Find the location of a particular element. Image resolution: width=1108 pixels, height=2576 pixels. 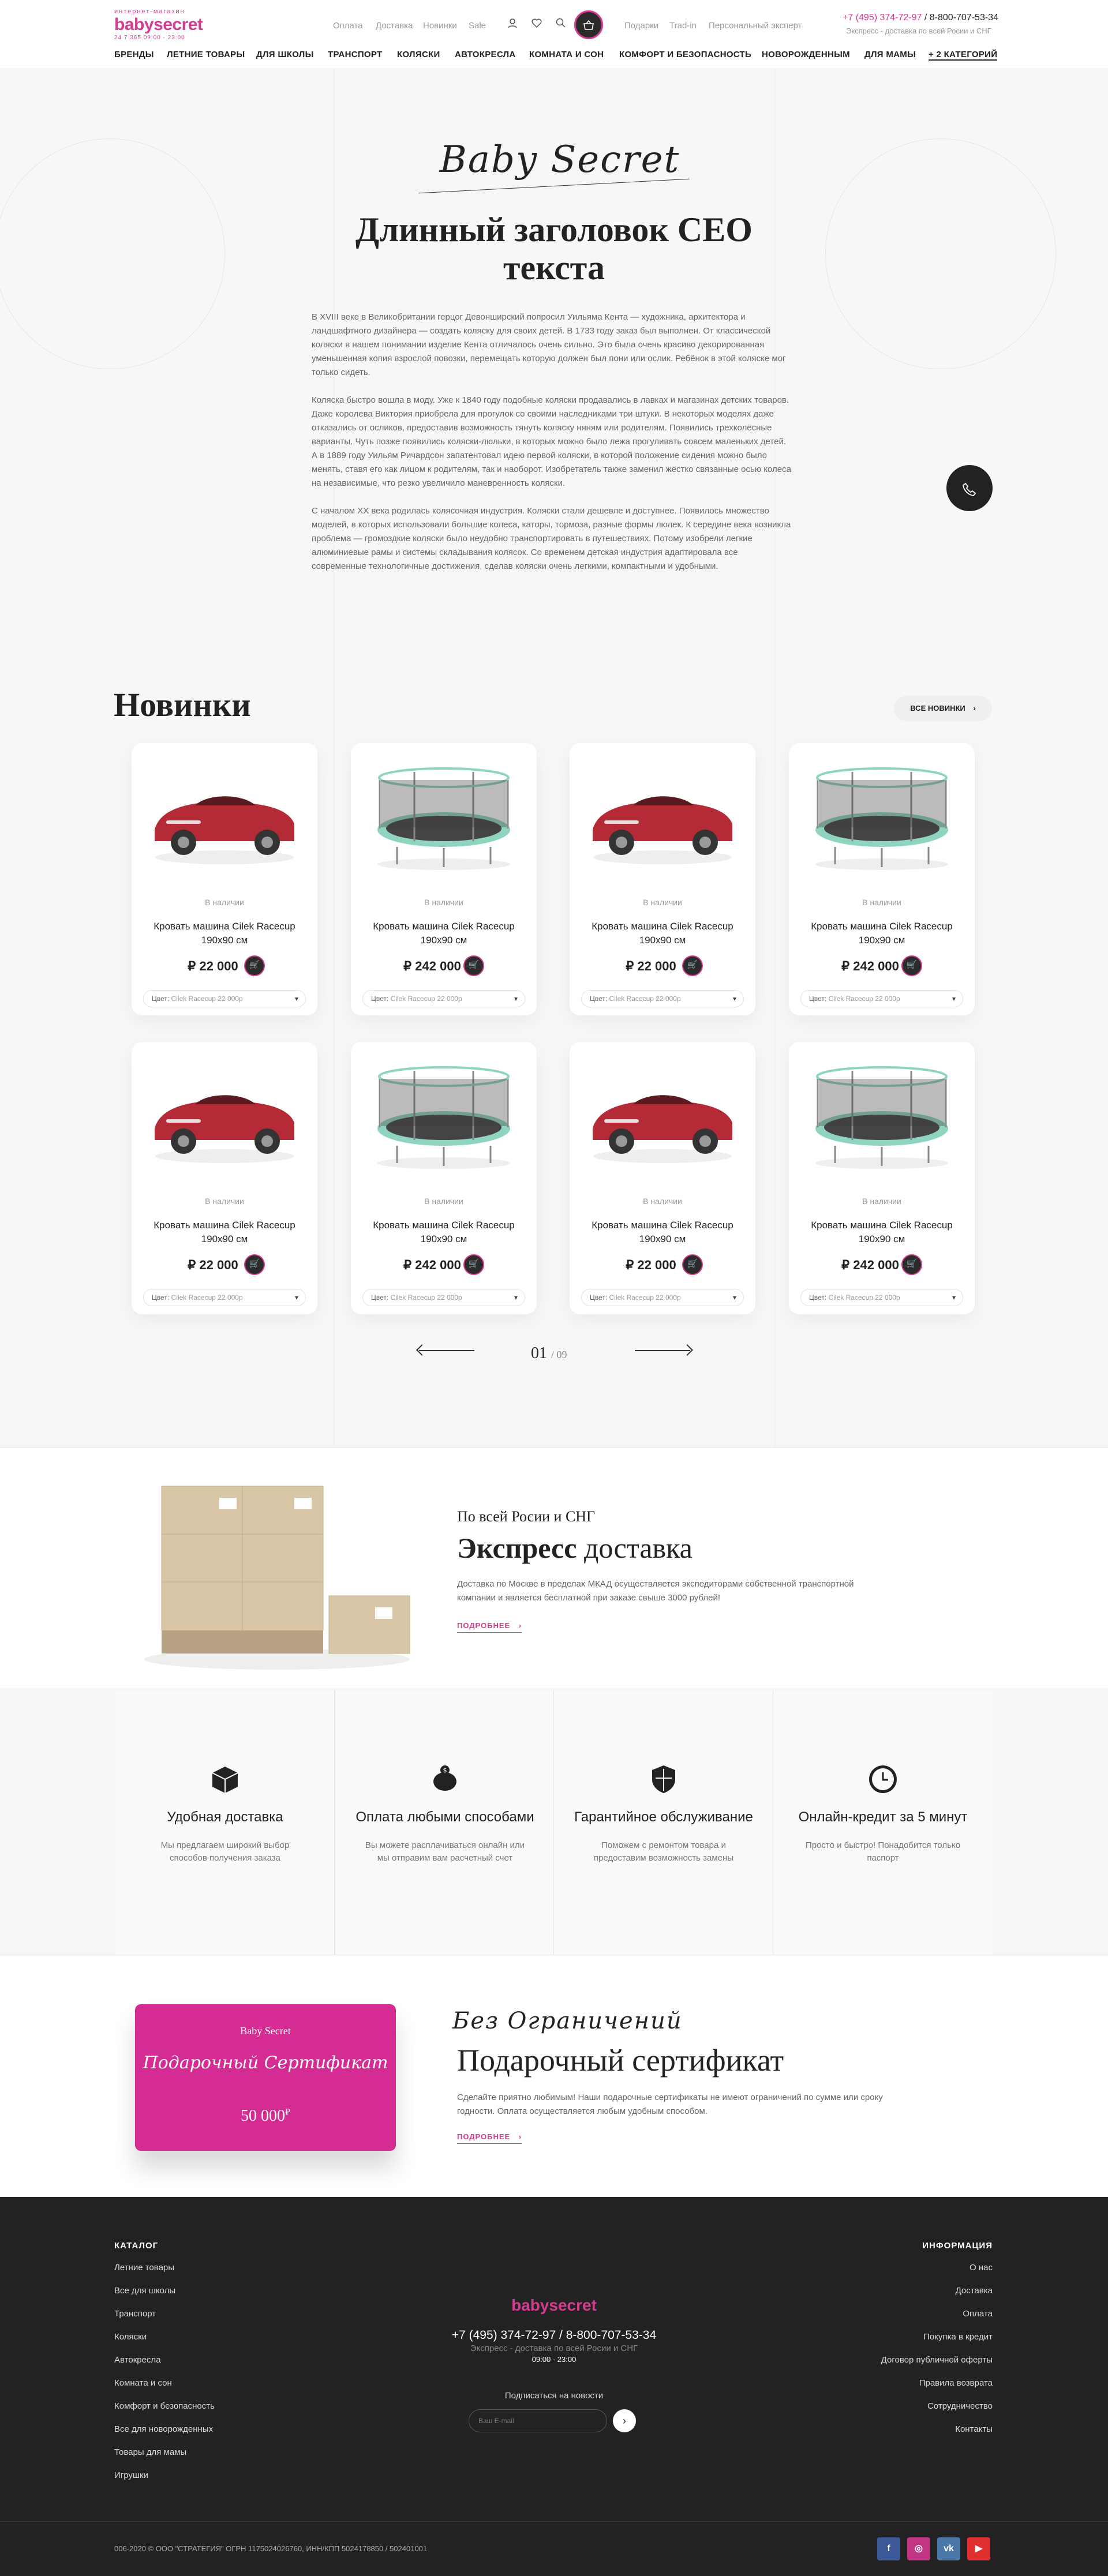

footer-info-link: О нас is located at coordinates (906, 2268).